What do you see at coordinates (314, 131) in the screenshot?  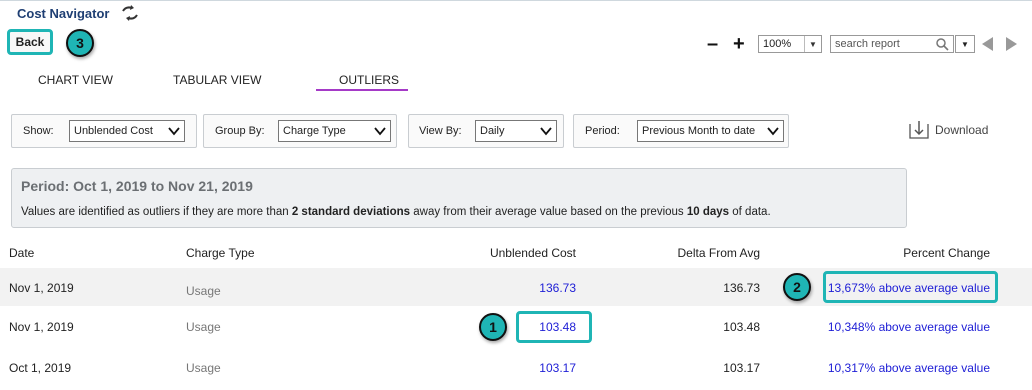 I see `group-by-select-value: Charge Type` at bounding box center [314, 131].